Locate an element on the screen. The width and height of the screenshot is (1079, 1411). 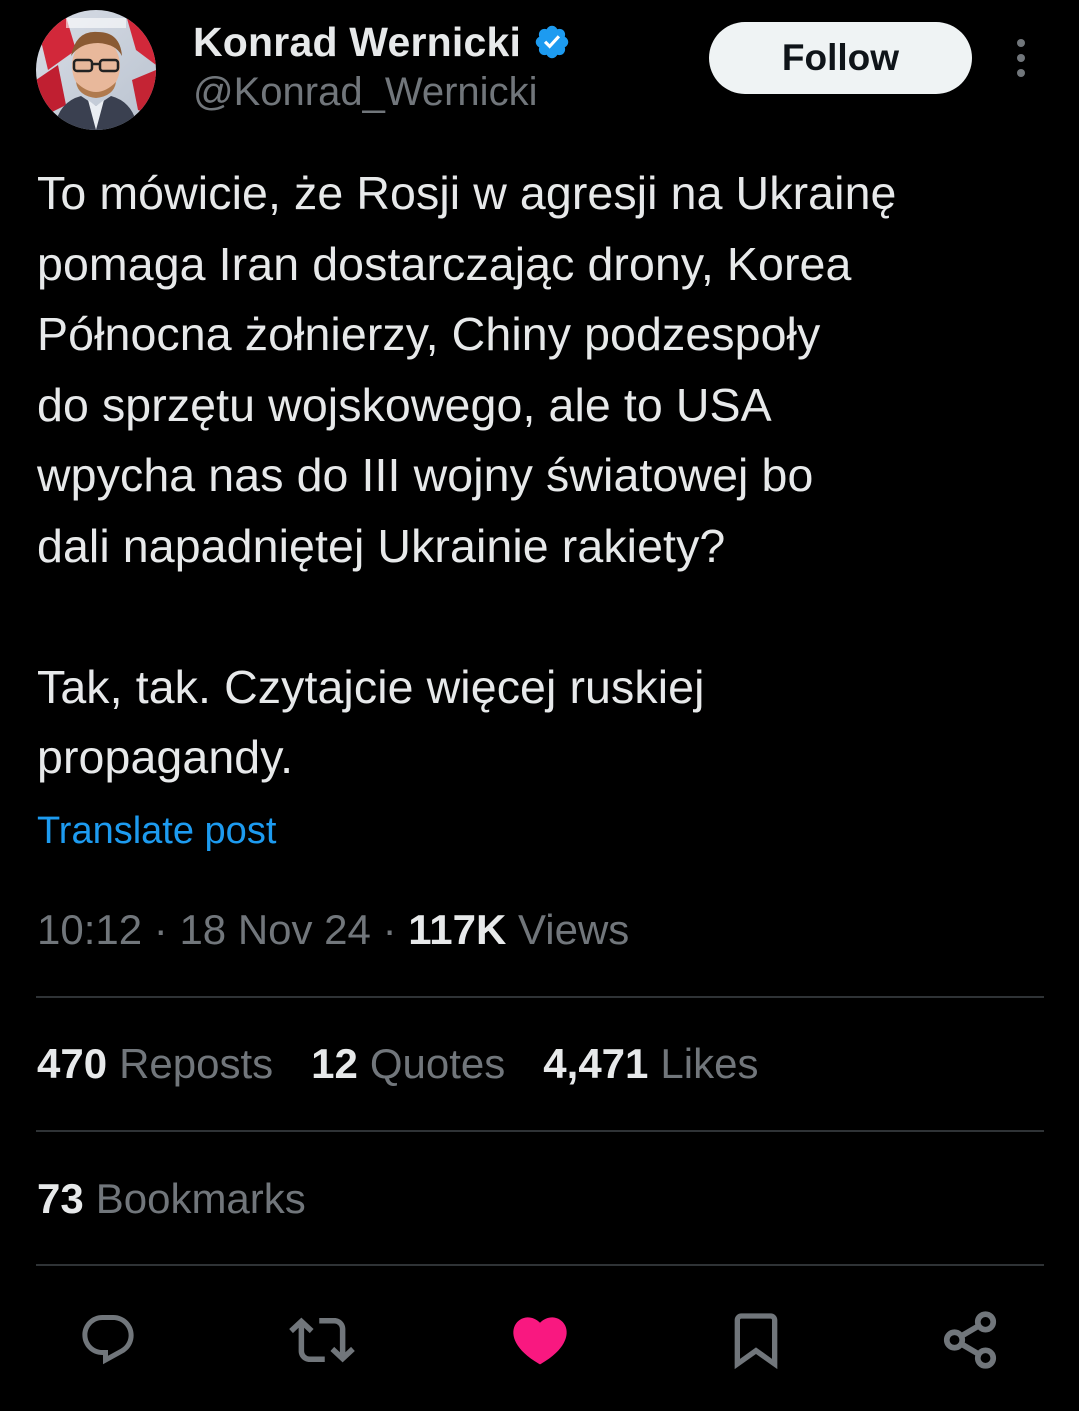
reposts-count: 470 is located at coordinates (72, 1063).